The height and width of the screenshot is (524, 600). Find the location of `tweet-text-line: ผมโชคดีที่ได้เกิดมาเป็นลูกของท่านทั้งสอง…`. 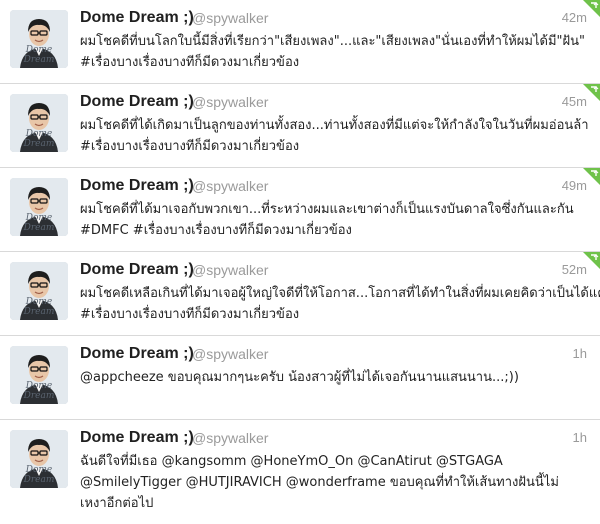

tweet-text-line: ผมโชคดีที่ได้เกิดมาเป็นลูกของท่านทั้งสอง… is located at coordinates (334, 125).